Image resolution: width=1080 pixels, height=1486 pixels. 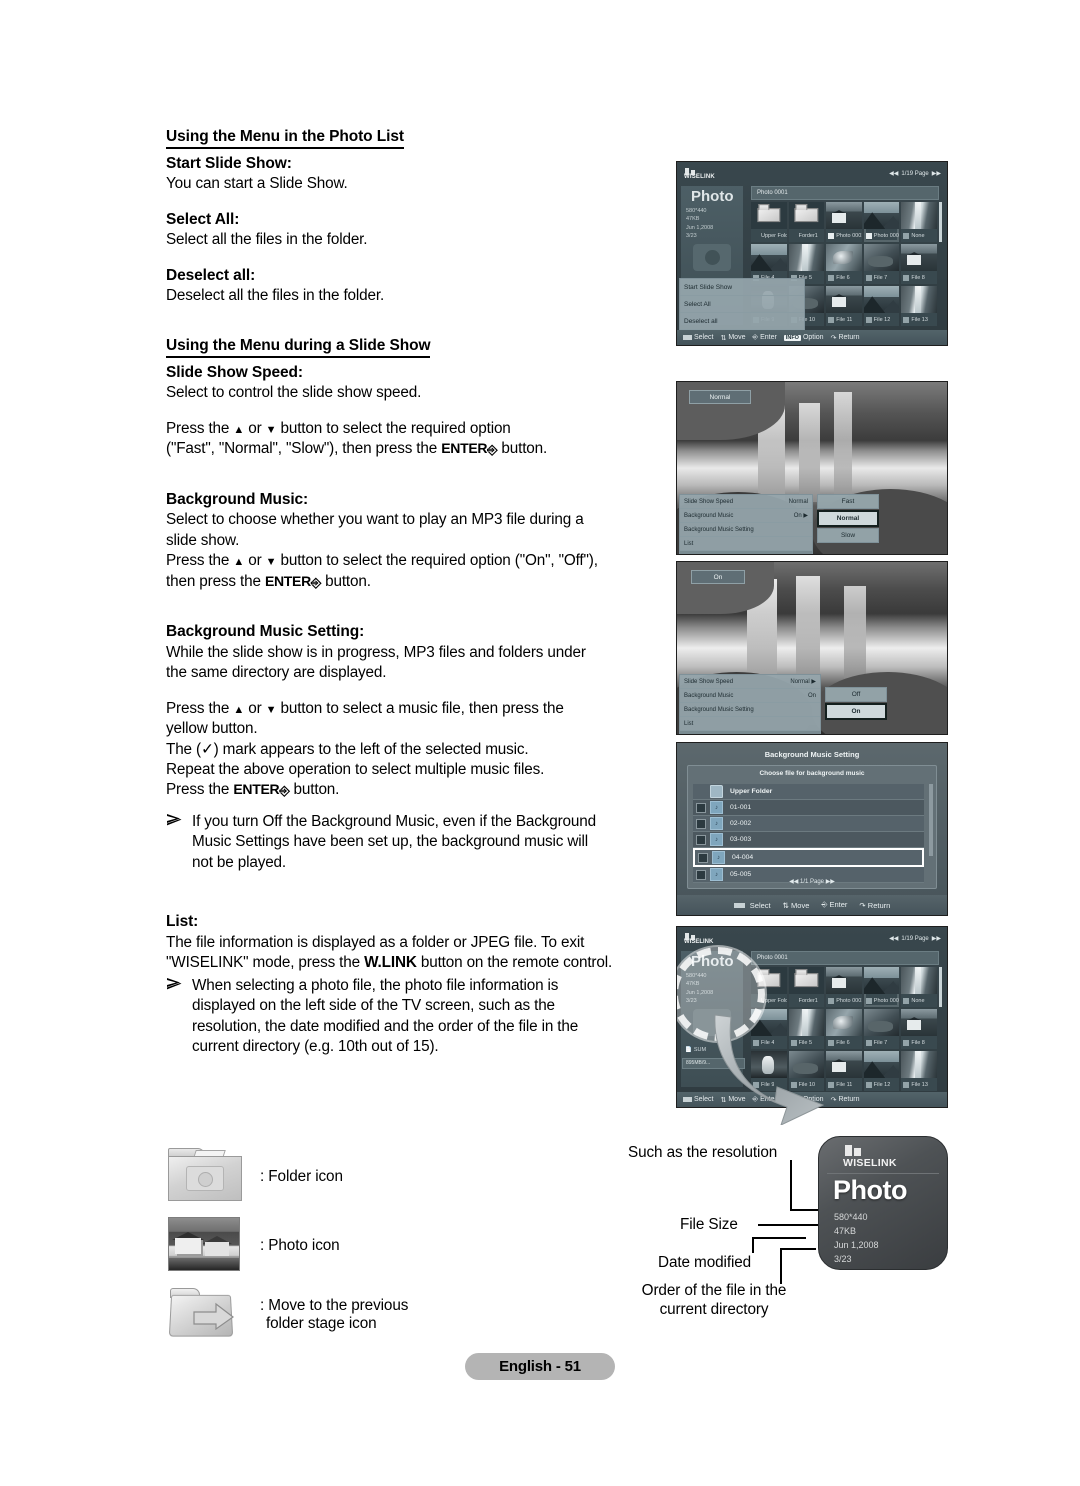 What do you see at coordinates (769, 1069) in the screenshot?
I see `callout-funnel` at bounding box center [769, 1069].